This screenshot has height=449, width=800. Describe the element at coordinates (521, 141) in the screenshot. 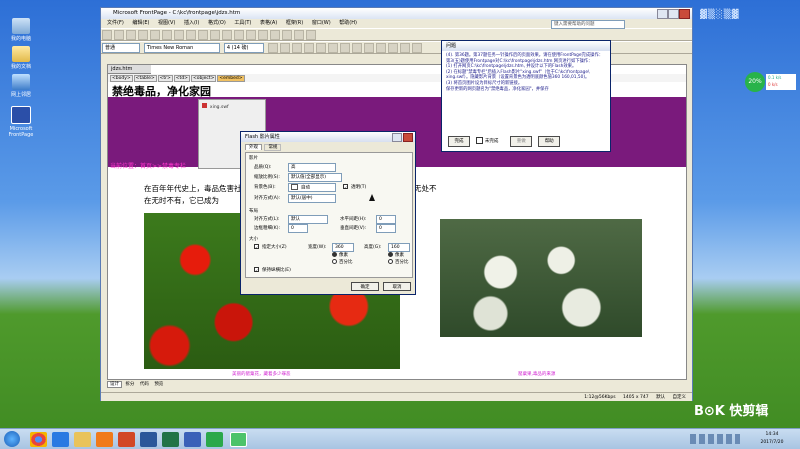

I see `redo-button: 重做` at that location.